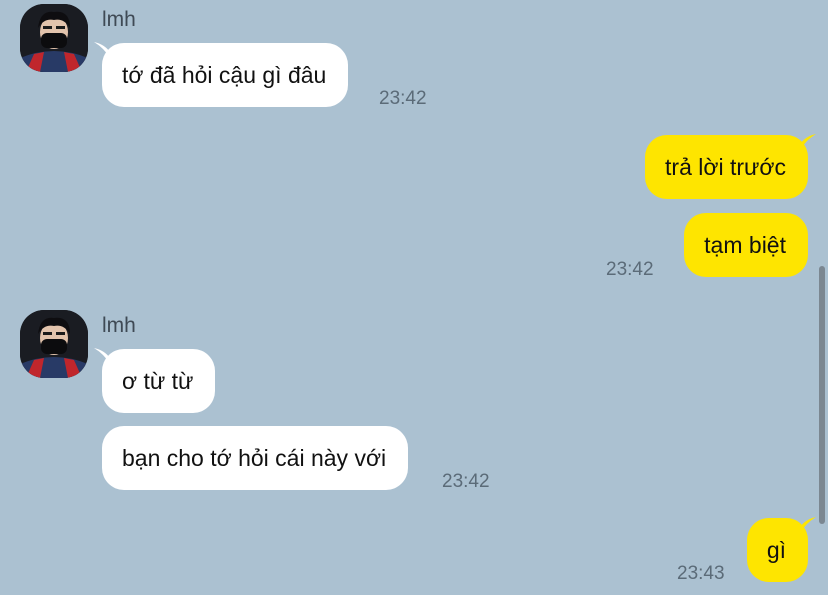 The width and height of the screenshot is (828, 595). What do you see at coordinates (701, 573) in the screenshot?
I see `message-timestamp: 23:43` at bounding box center [701, 573].